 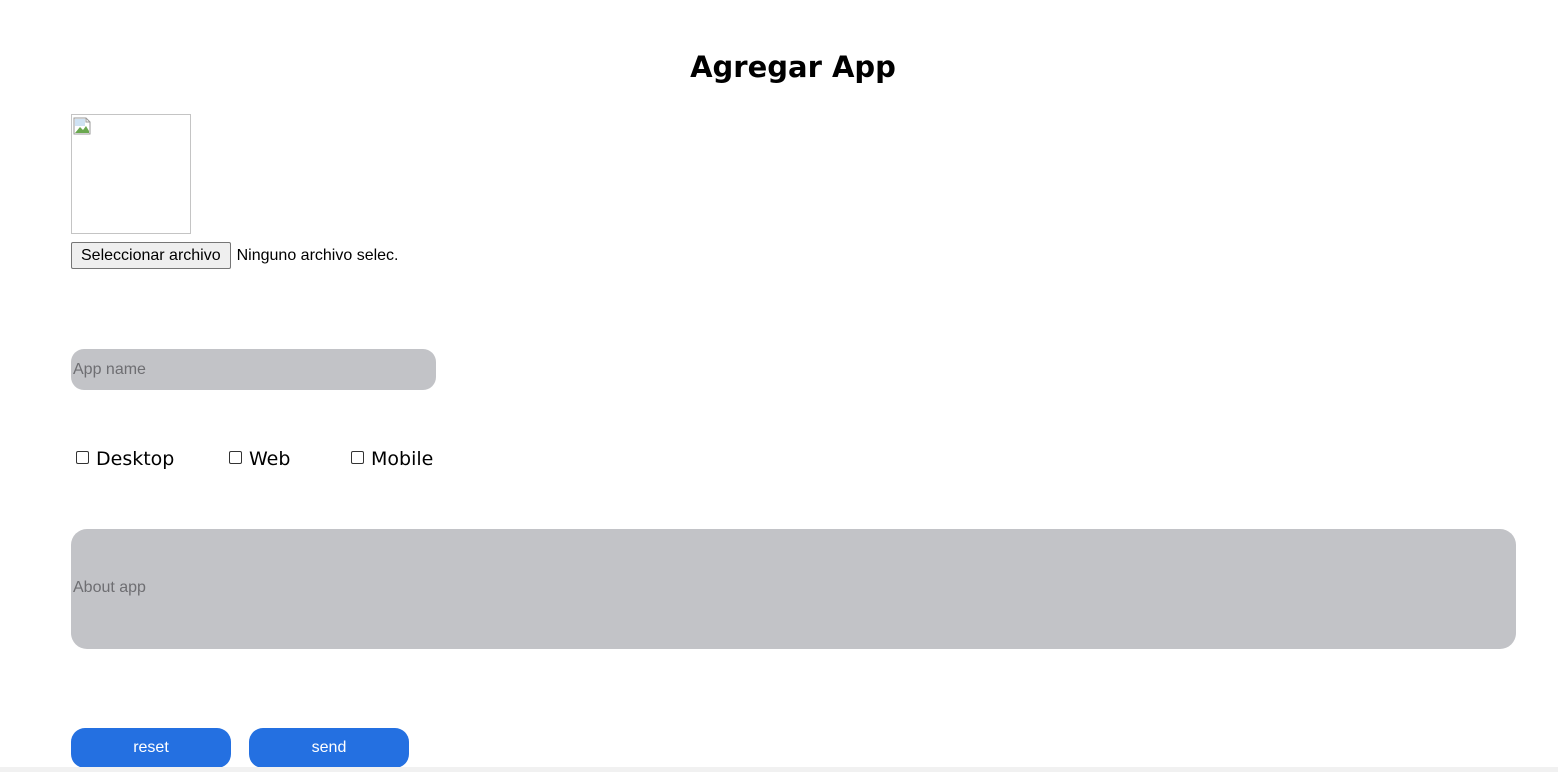 I want to click on app-name-input, so click(x=253, y=369).